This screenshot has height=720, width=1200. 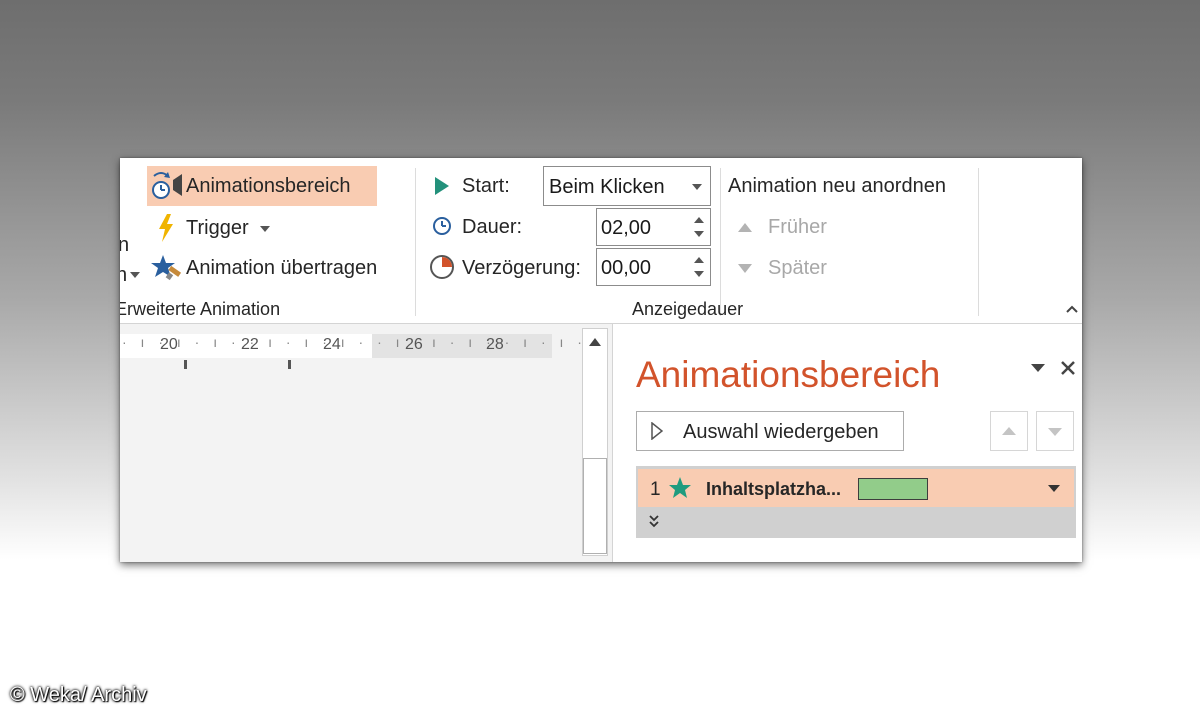 I want to click on pane-options-icon, so click(x=1038, y=368).